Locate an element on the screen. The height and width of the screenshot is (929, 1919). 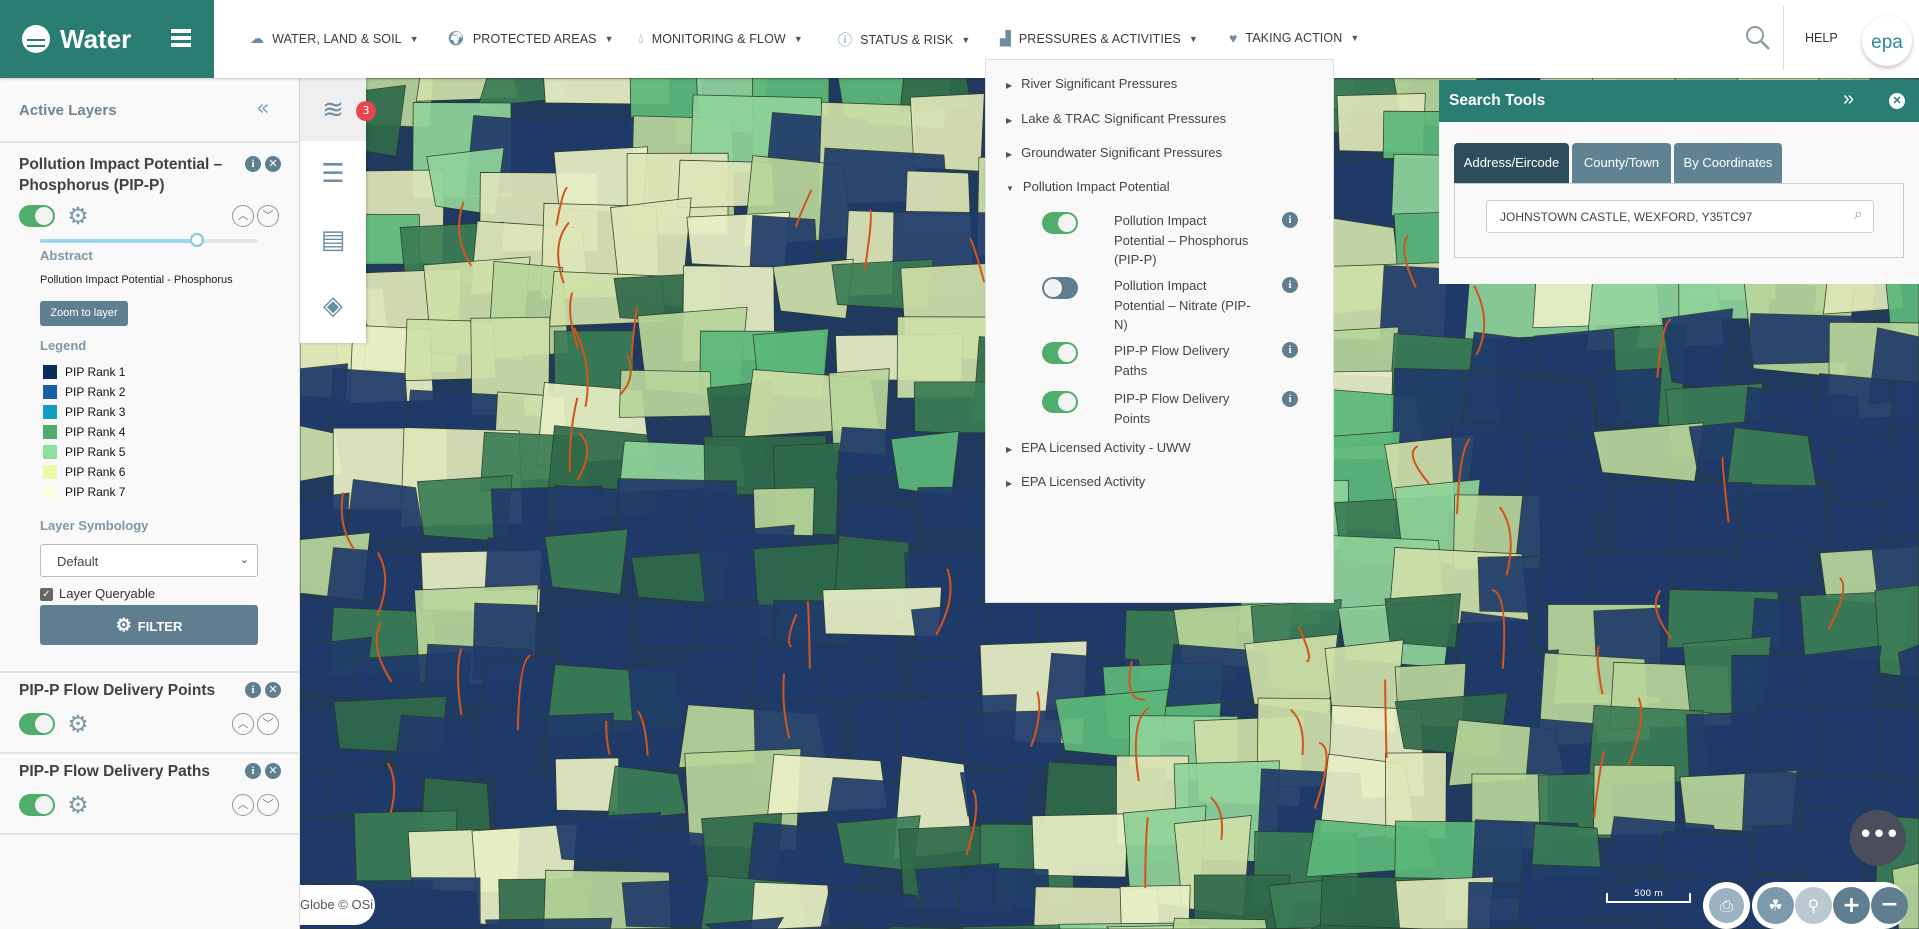
menu-item: ▶ Groundwater Significant Pressures is located at coordinates (1114, 152).